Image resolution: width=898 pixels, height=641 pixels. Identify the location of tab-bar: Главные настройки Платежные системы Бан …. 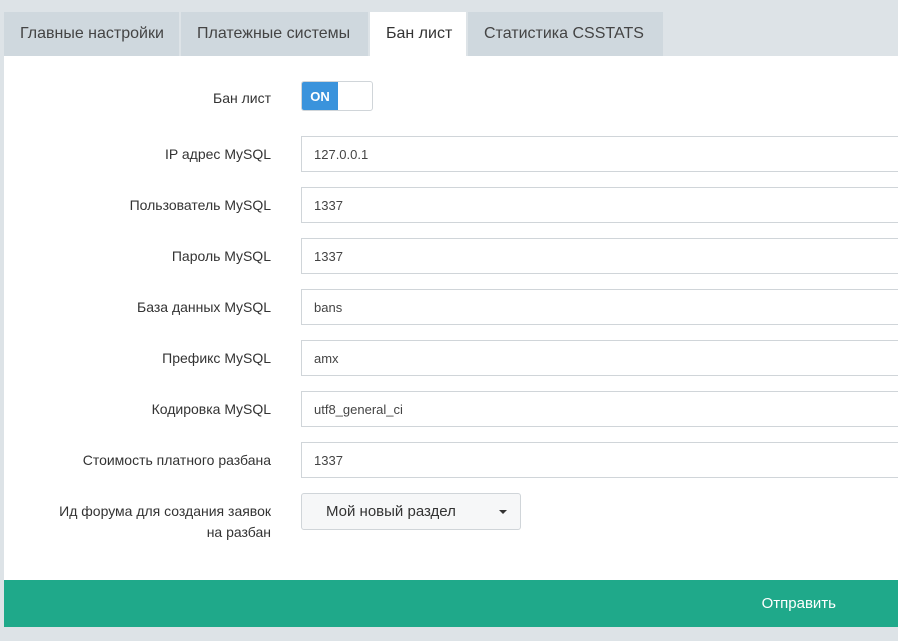
(334, 34).